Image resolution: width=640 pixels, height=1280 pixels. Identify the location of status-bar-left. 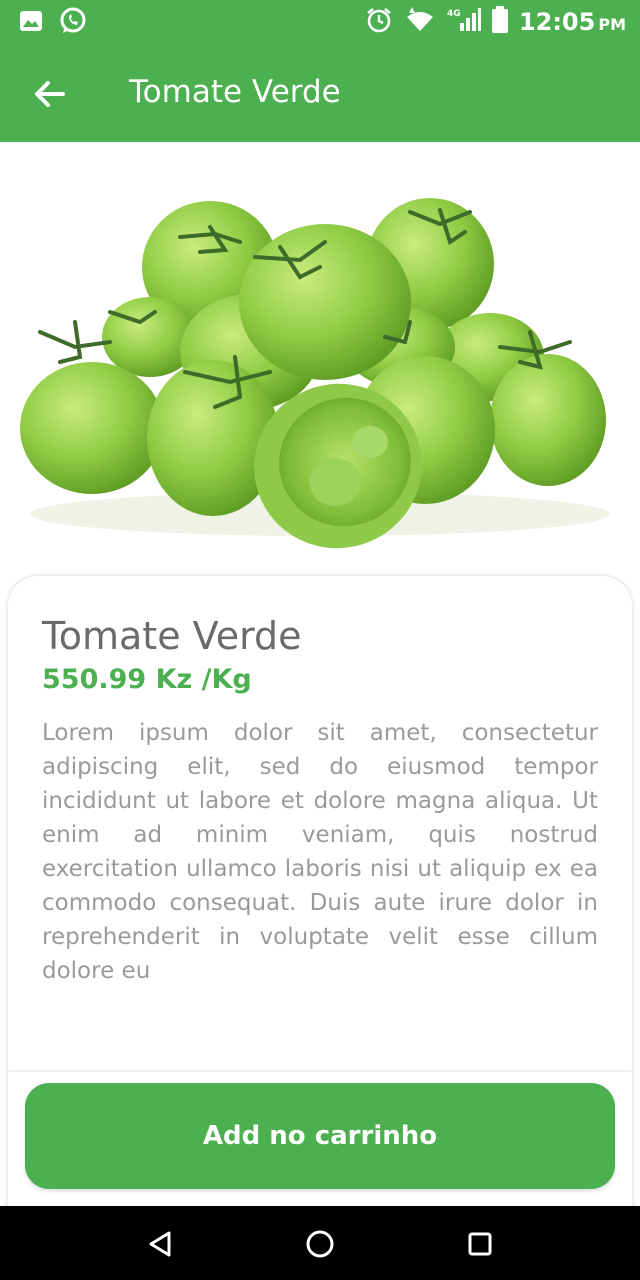
(53, 23).